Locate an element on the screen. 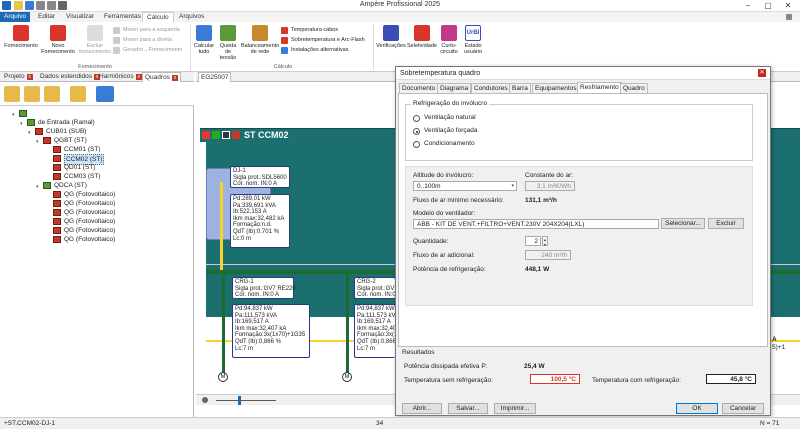 The image size is (800, 430). gerador-fornecimento-button: Gerador→Fornecimento is located at coordinates (147, 50).